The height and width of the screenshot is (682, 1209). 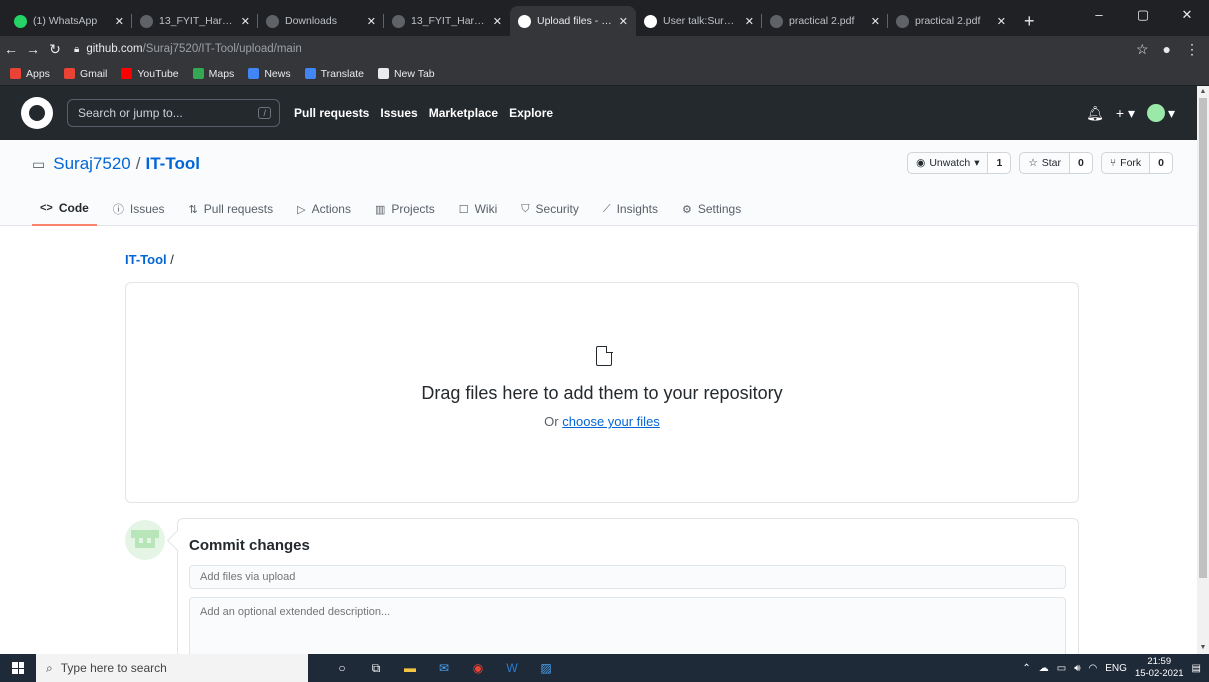 I want to click on tab-pull-requests: ⇅ Pull requests, so click(x=231, y=209).